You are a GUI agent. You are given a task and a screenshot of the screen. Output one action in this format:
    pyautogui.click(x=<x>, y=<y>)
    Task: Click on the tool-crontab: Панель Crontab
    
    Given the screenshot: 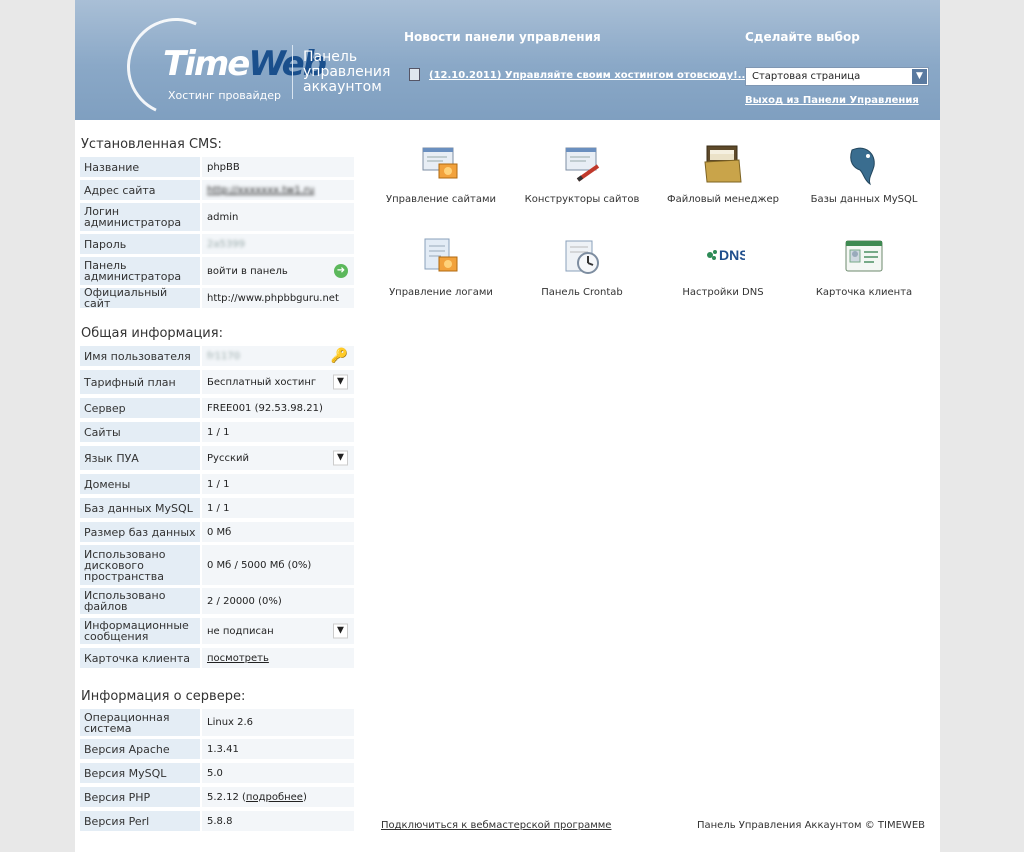 What is the action you would take?
    pyautogui.click(x=582, y=266)
    